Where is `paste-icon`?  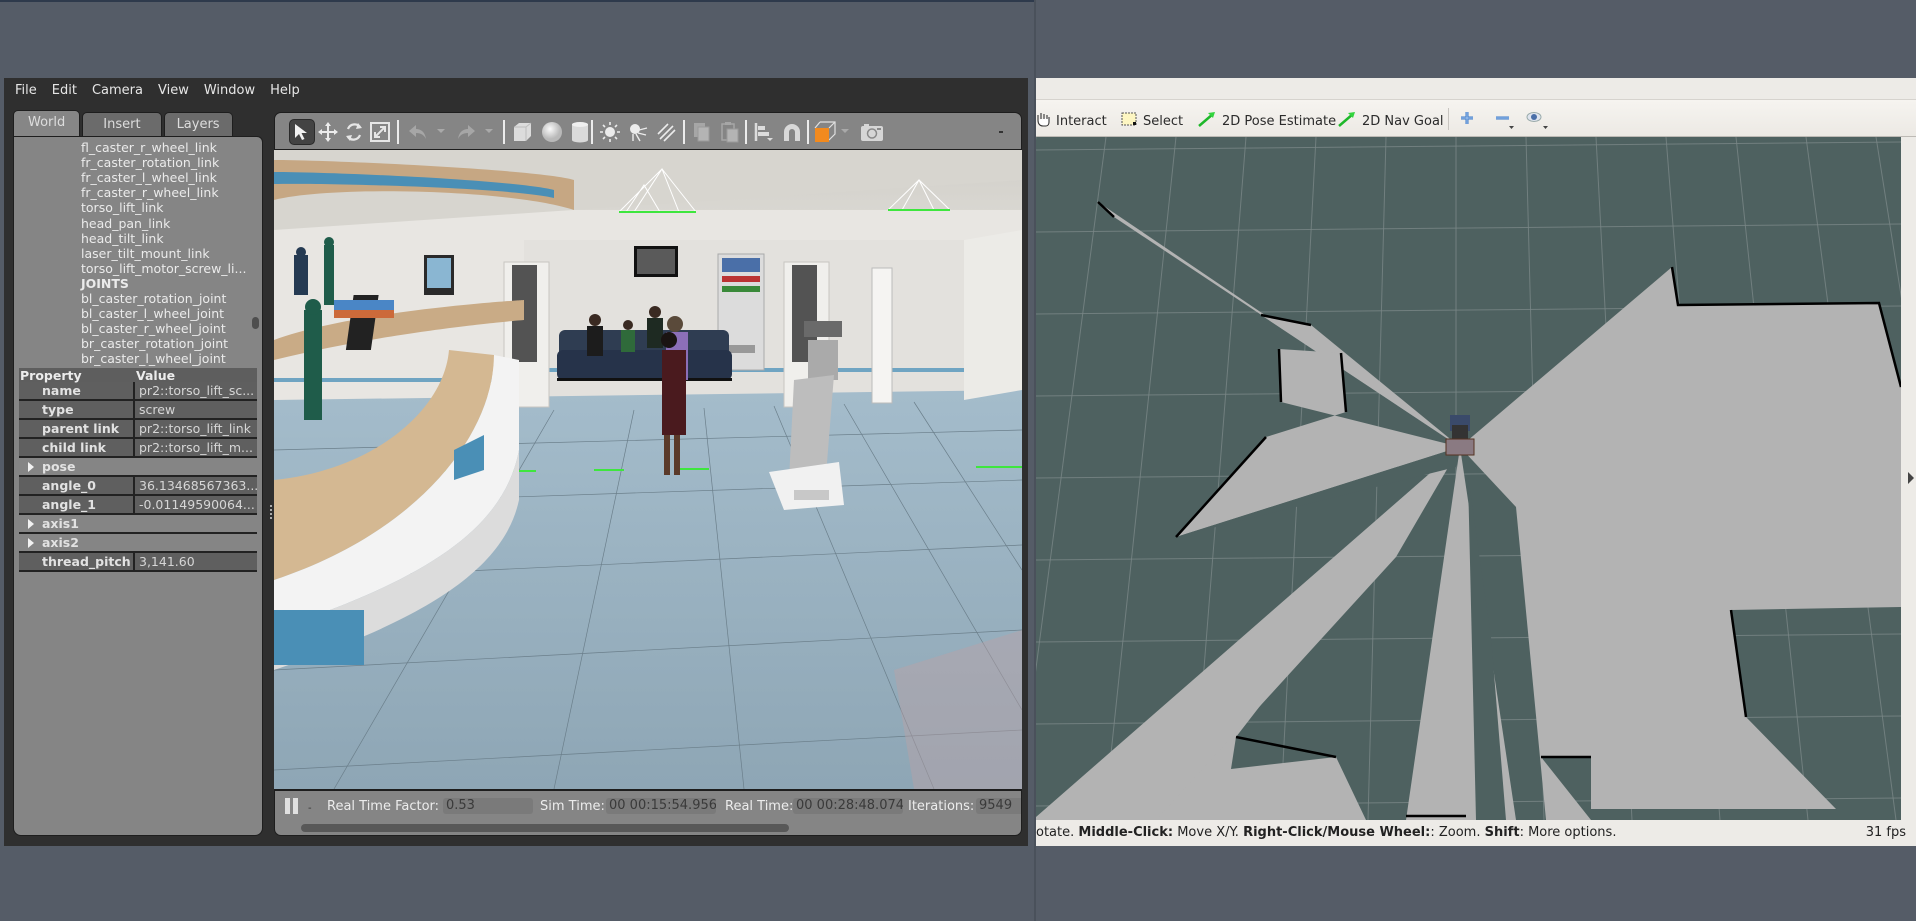
paste-icon is located at coordinates (730, 132).